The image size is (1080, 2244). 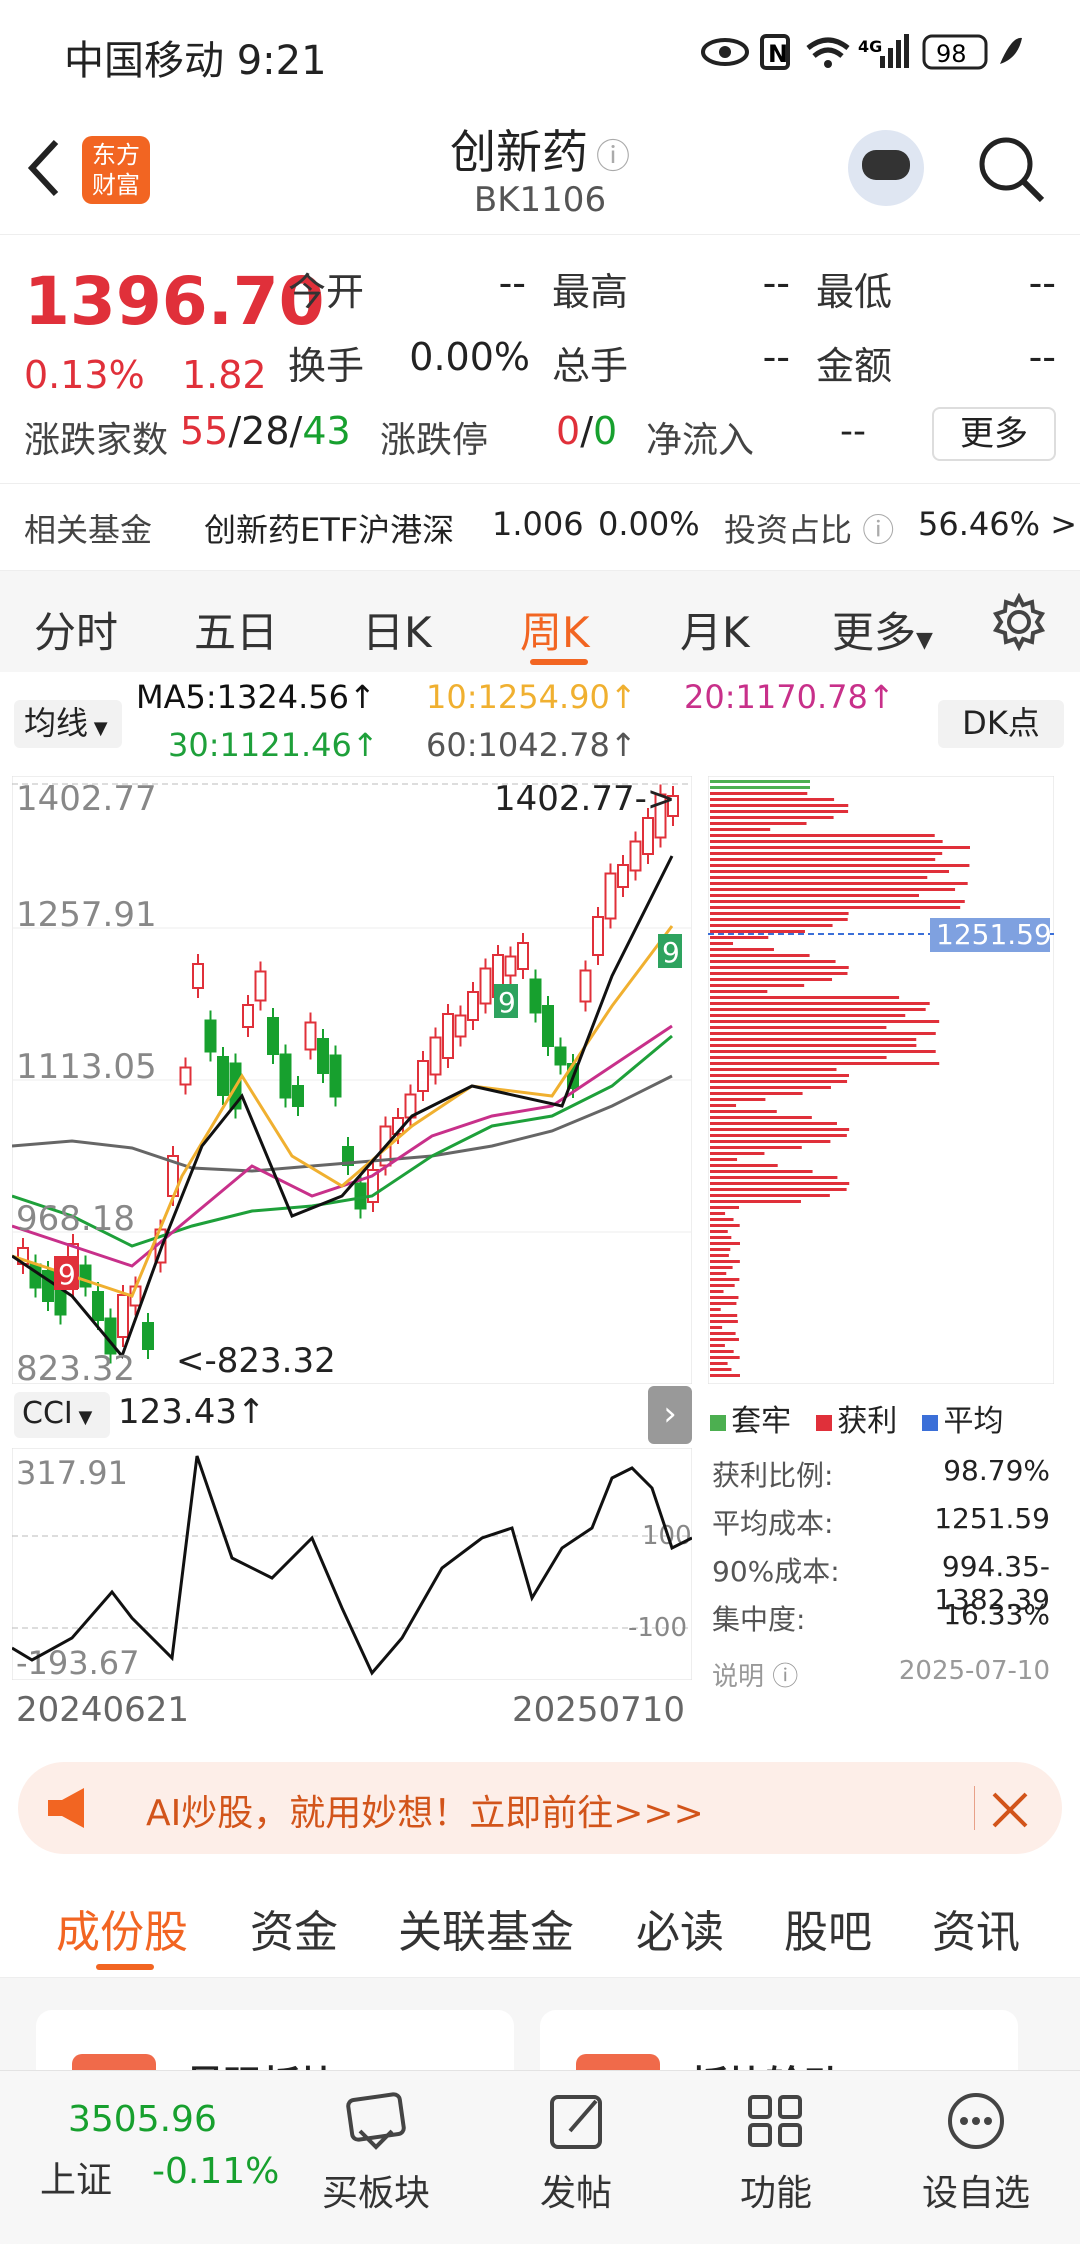 I want to click on content-tabs: 成份股 资金 关联基金 必读 股吧 资讯, so click(x=540, y=1923).